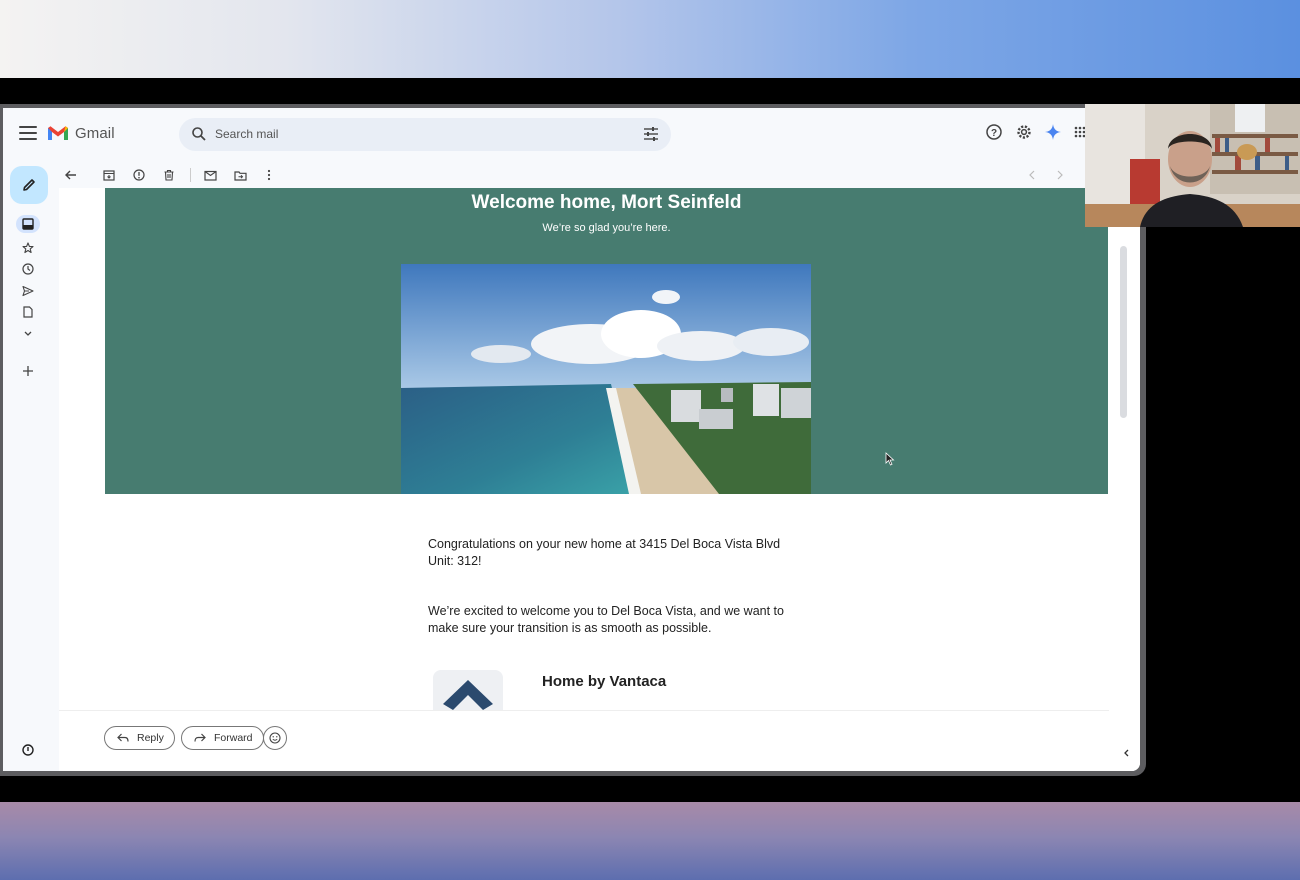  I want to click on report-spam-button, so click(139, 175).